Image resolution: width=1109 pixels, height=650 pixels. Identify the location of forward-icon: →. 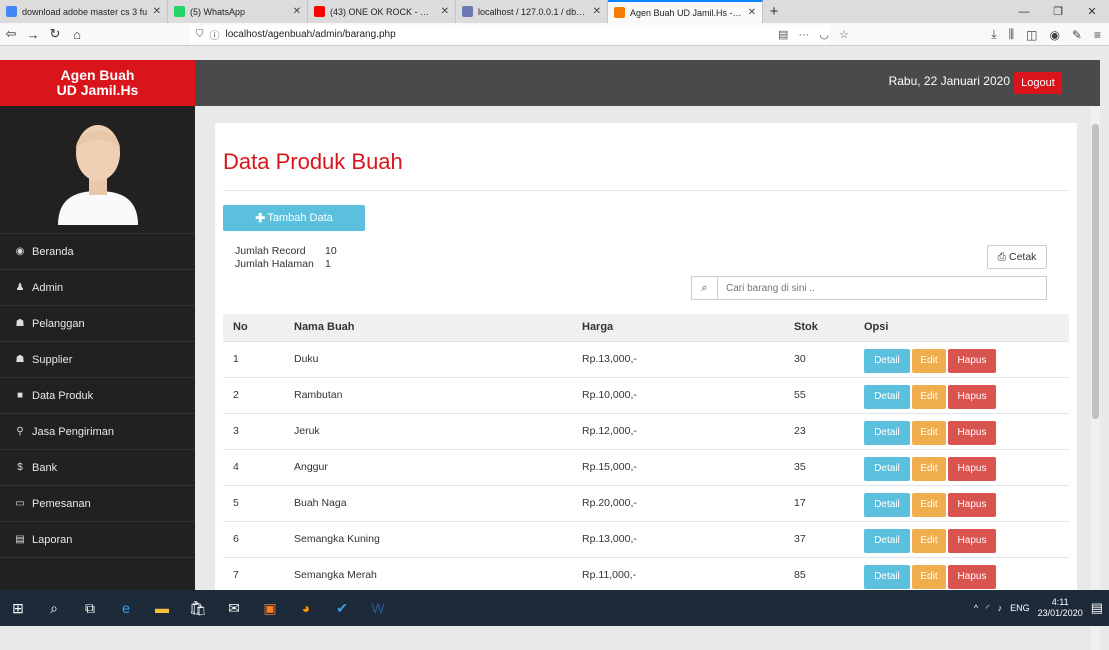
(33, 34).